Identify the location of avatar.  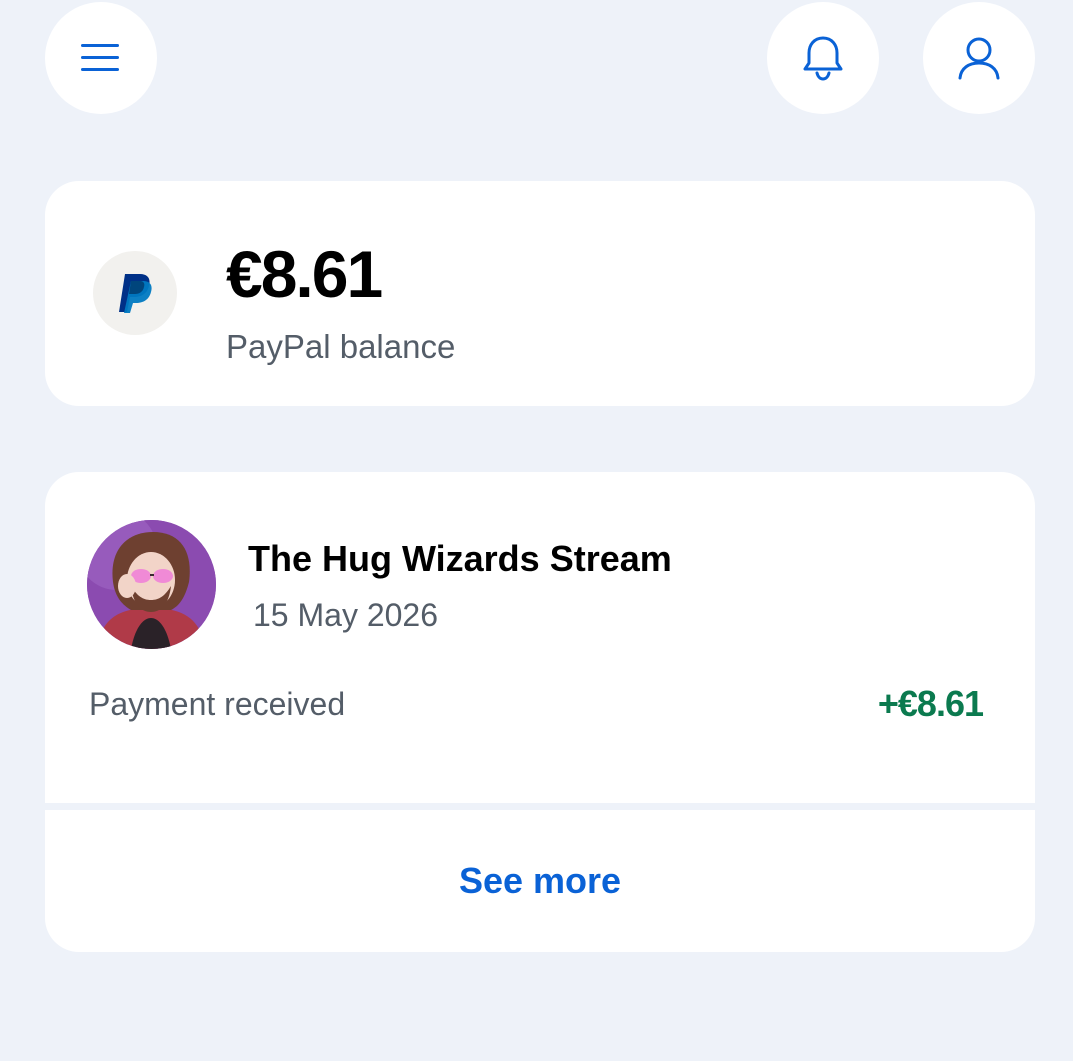
(151, 584).